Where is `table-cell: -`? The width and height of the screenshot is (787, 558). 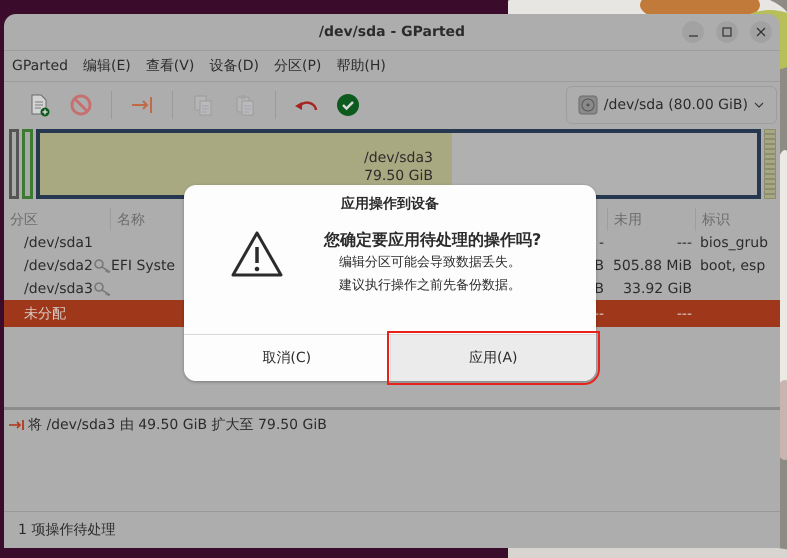 table-cell: - is located at coordinates (601, 242).